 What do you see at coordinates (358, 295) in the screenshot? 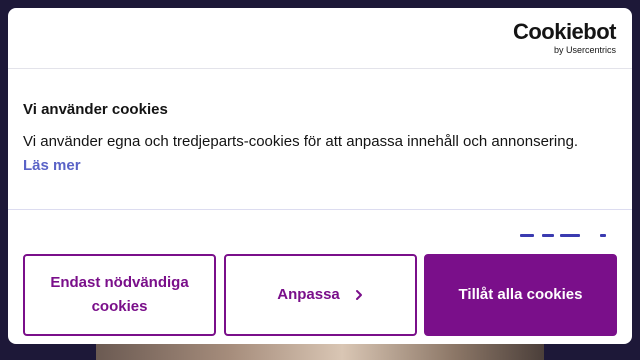
I see `chevron-right-icon` at bounding box center [358, 295].